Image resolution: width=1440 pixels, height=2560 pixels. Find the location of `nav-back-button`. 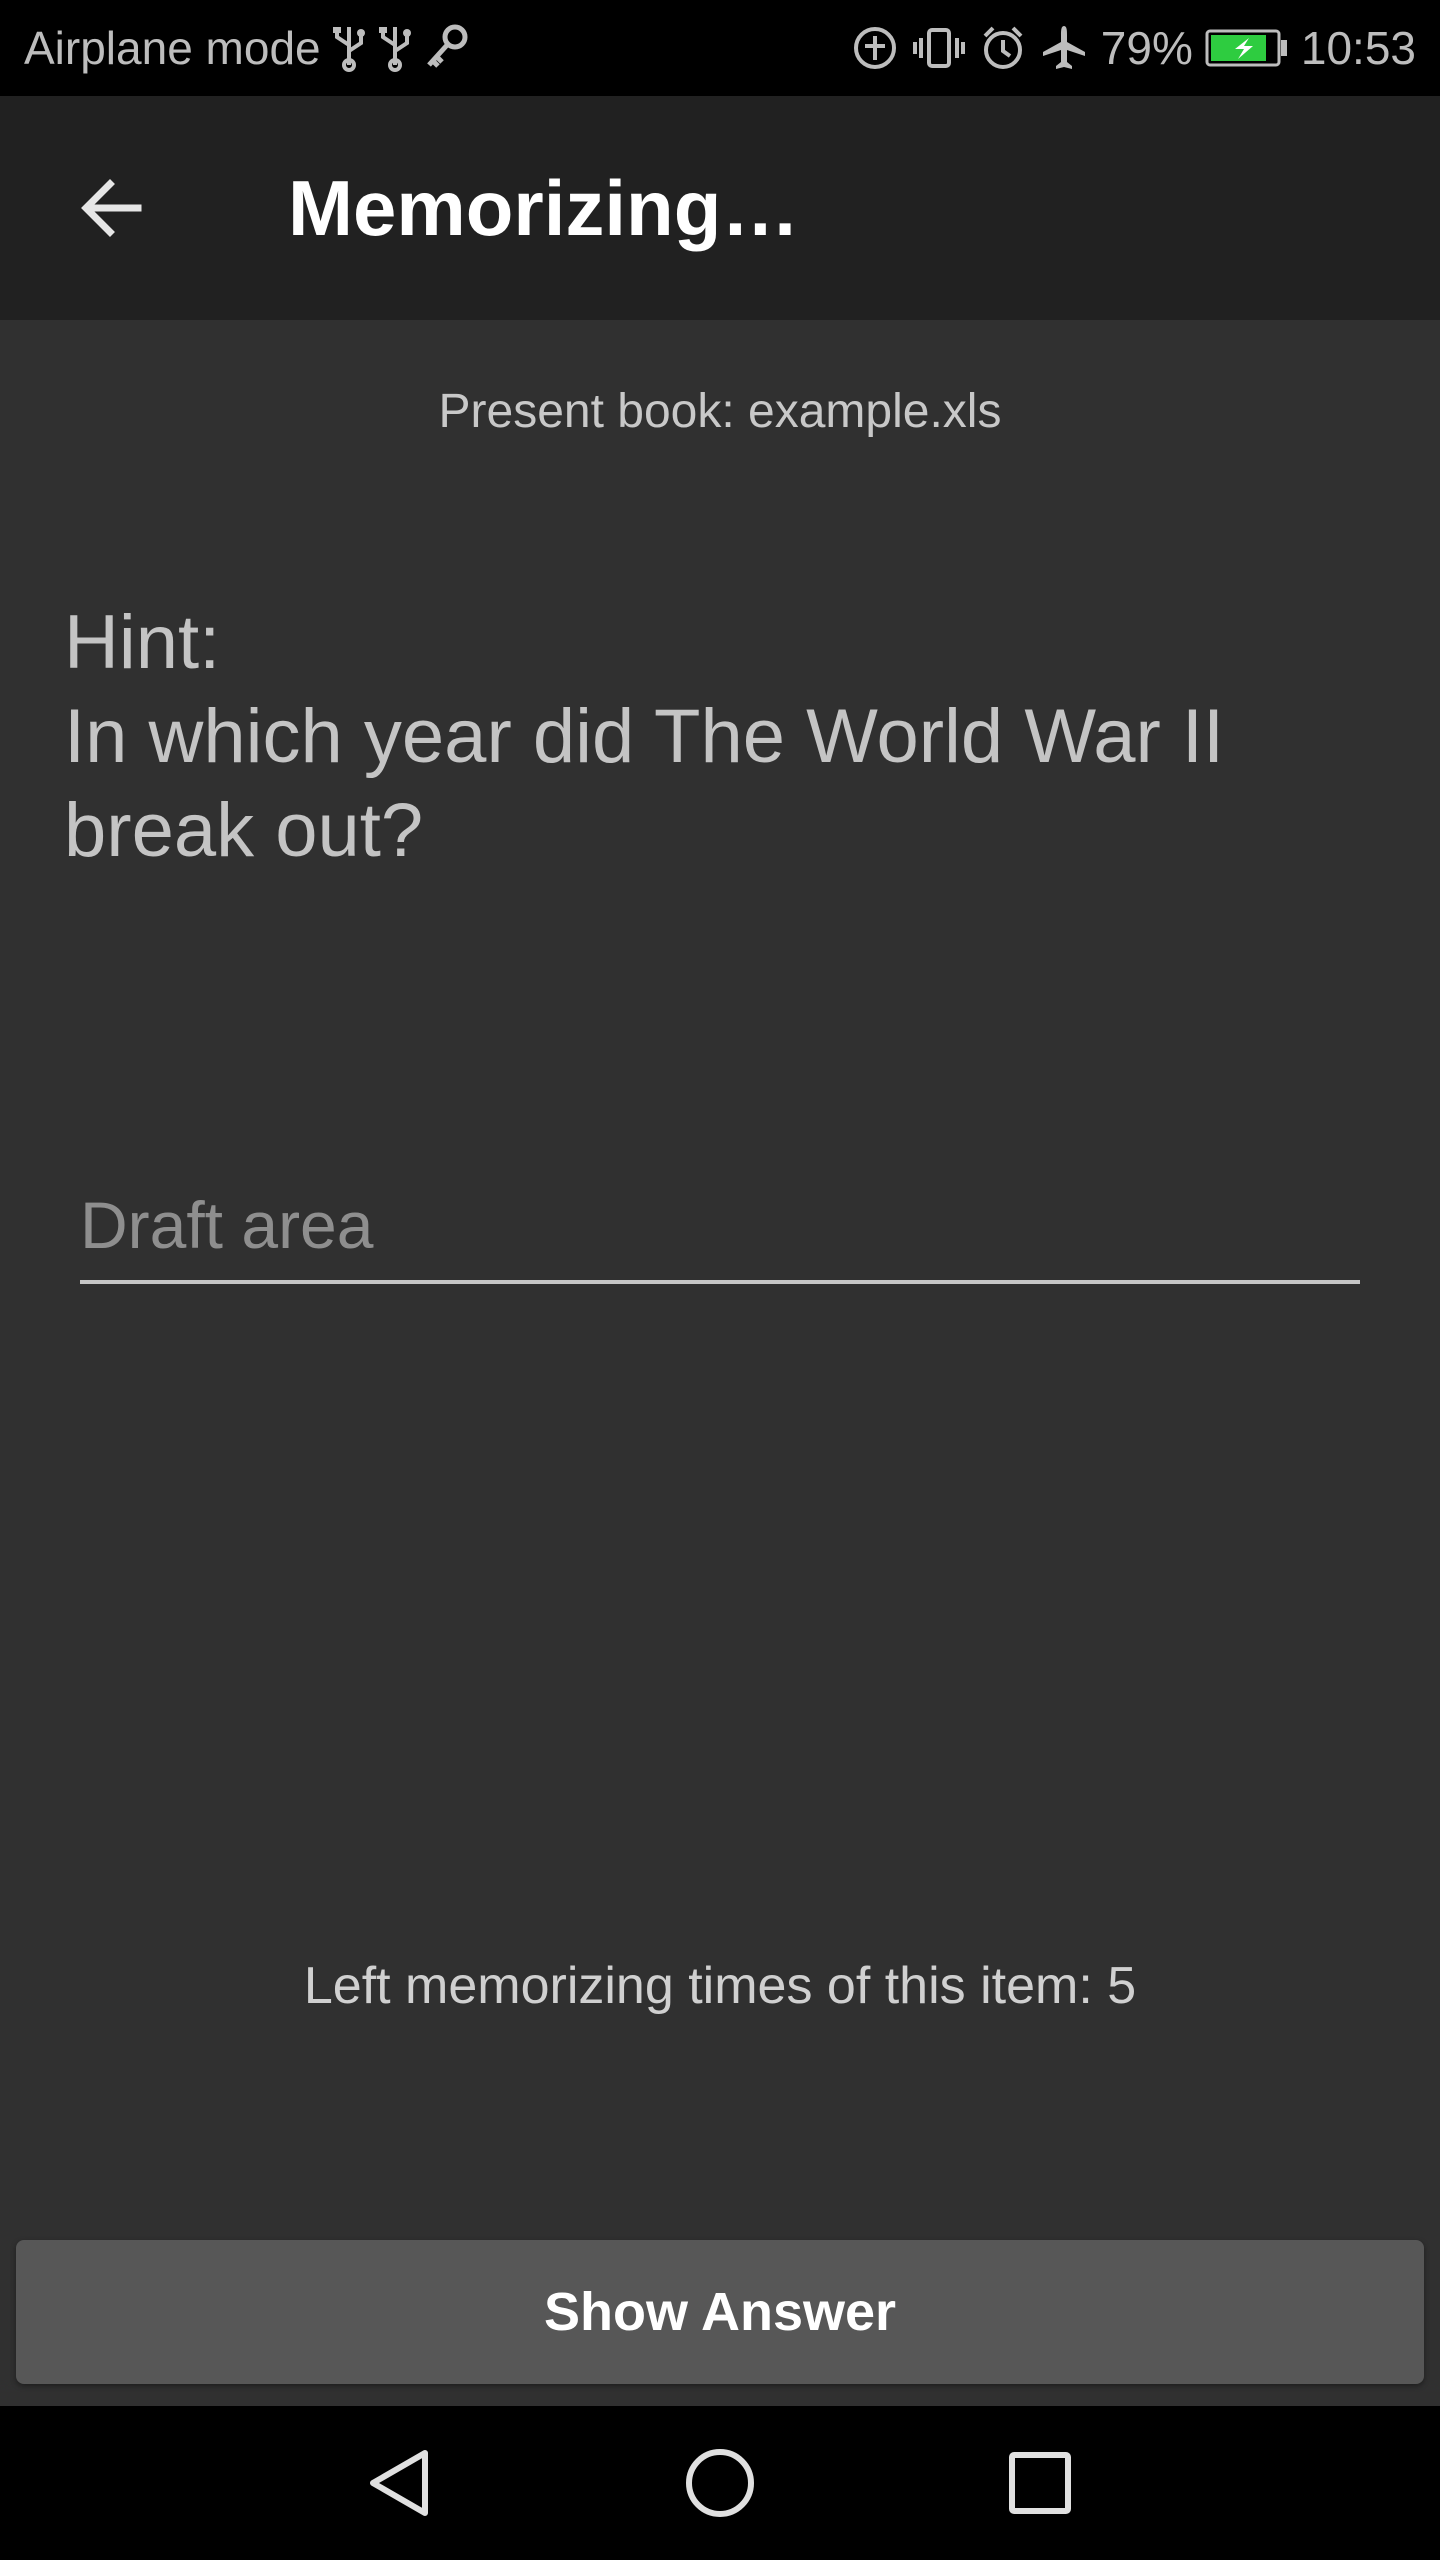

nav-back-button is located at coordinates (400, 2483).